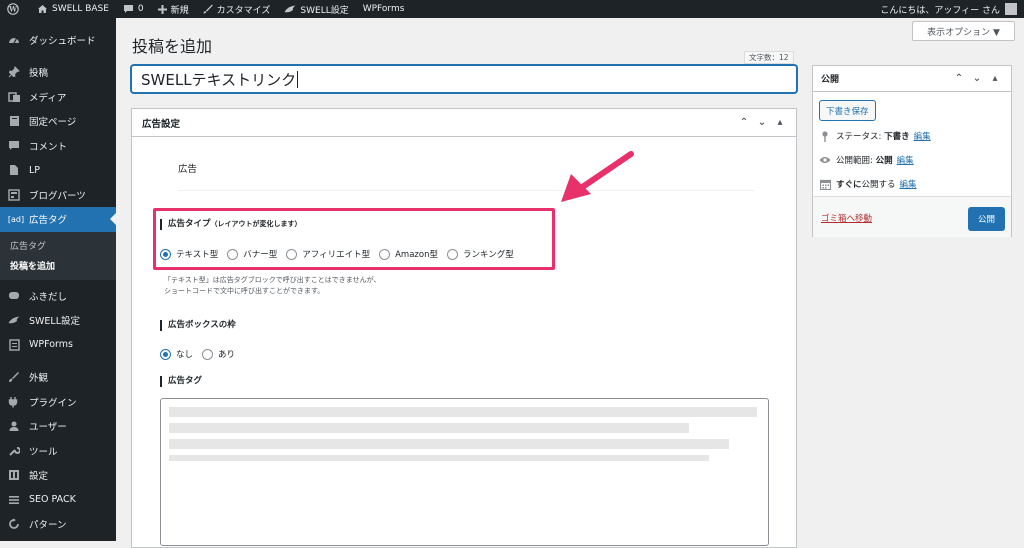  Describe the element at coordinates (464, 79) in the screenshot. I see `post-title-input: SWELLテキストリンク` at that location.